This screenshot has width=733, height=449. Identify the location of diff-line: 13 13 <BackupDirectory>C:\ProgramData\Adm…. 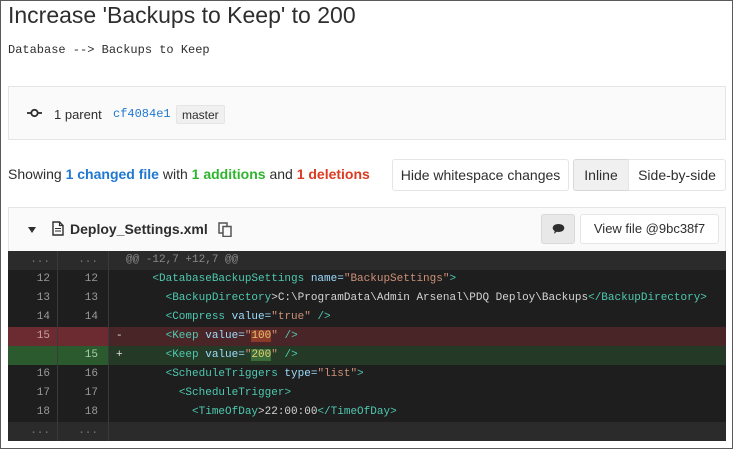
(367, 298).